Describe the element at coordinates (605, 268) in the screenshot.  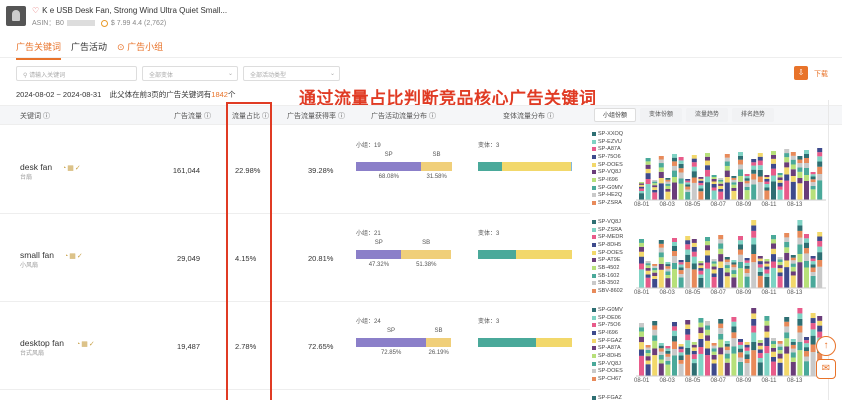
I see `legend-item: SB-4502` at that location.